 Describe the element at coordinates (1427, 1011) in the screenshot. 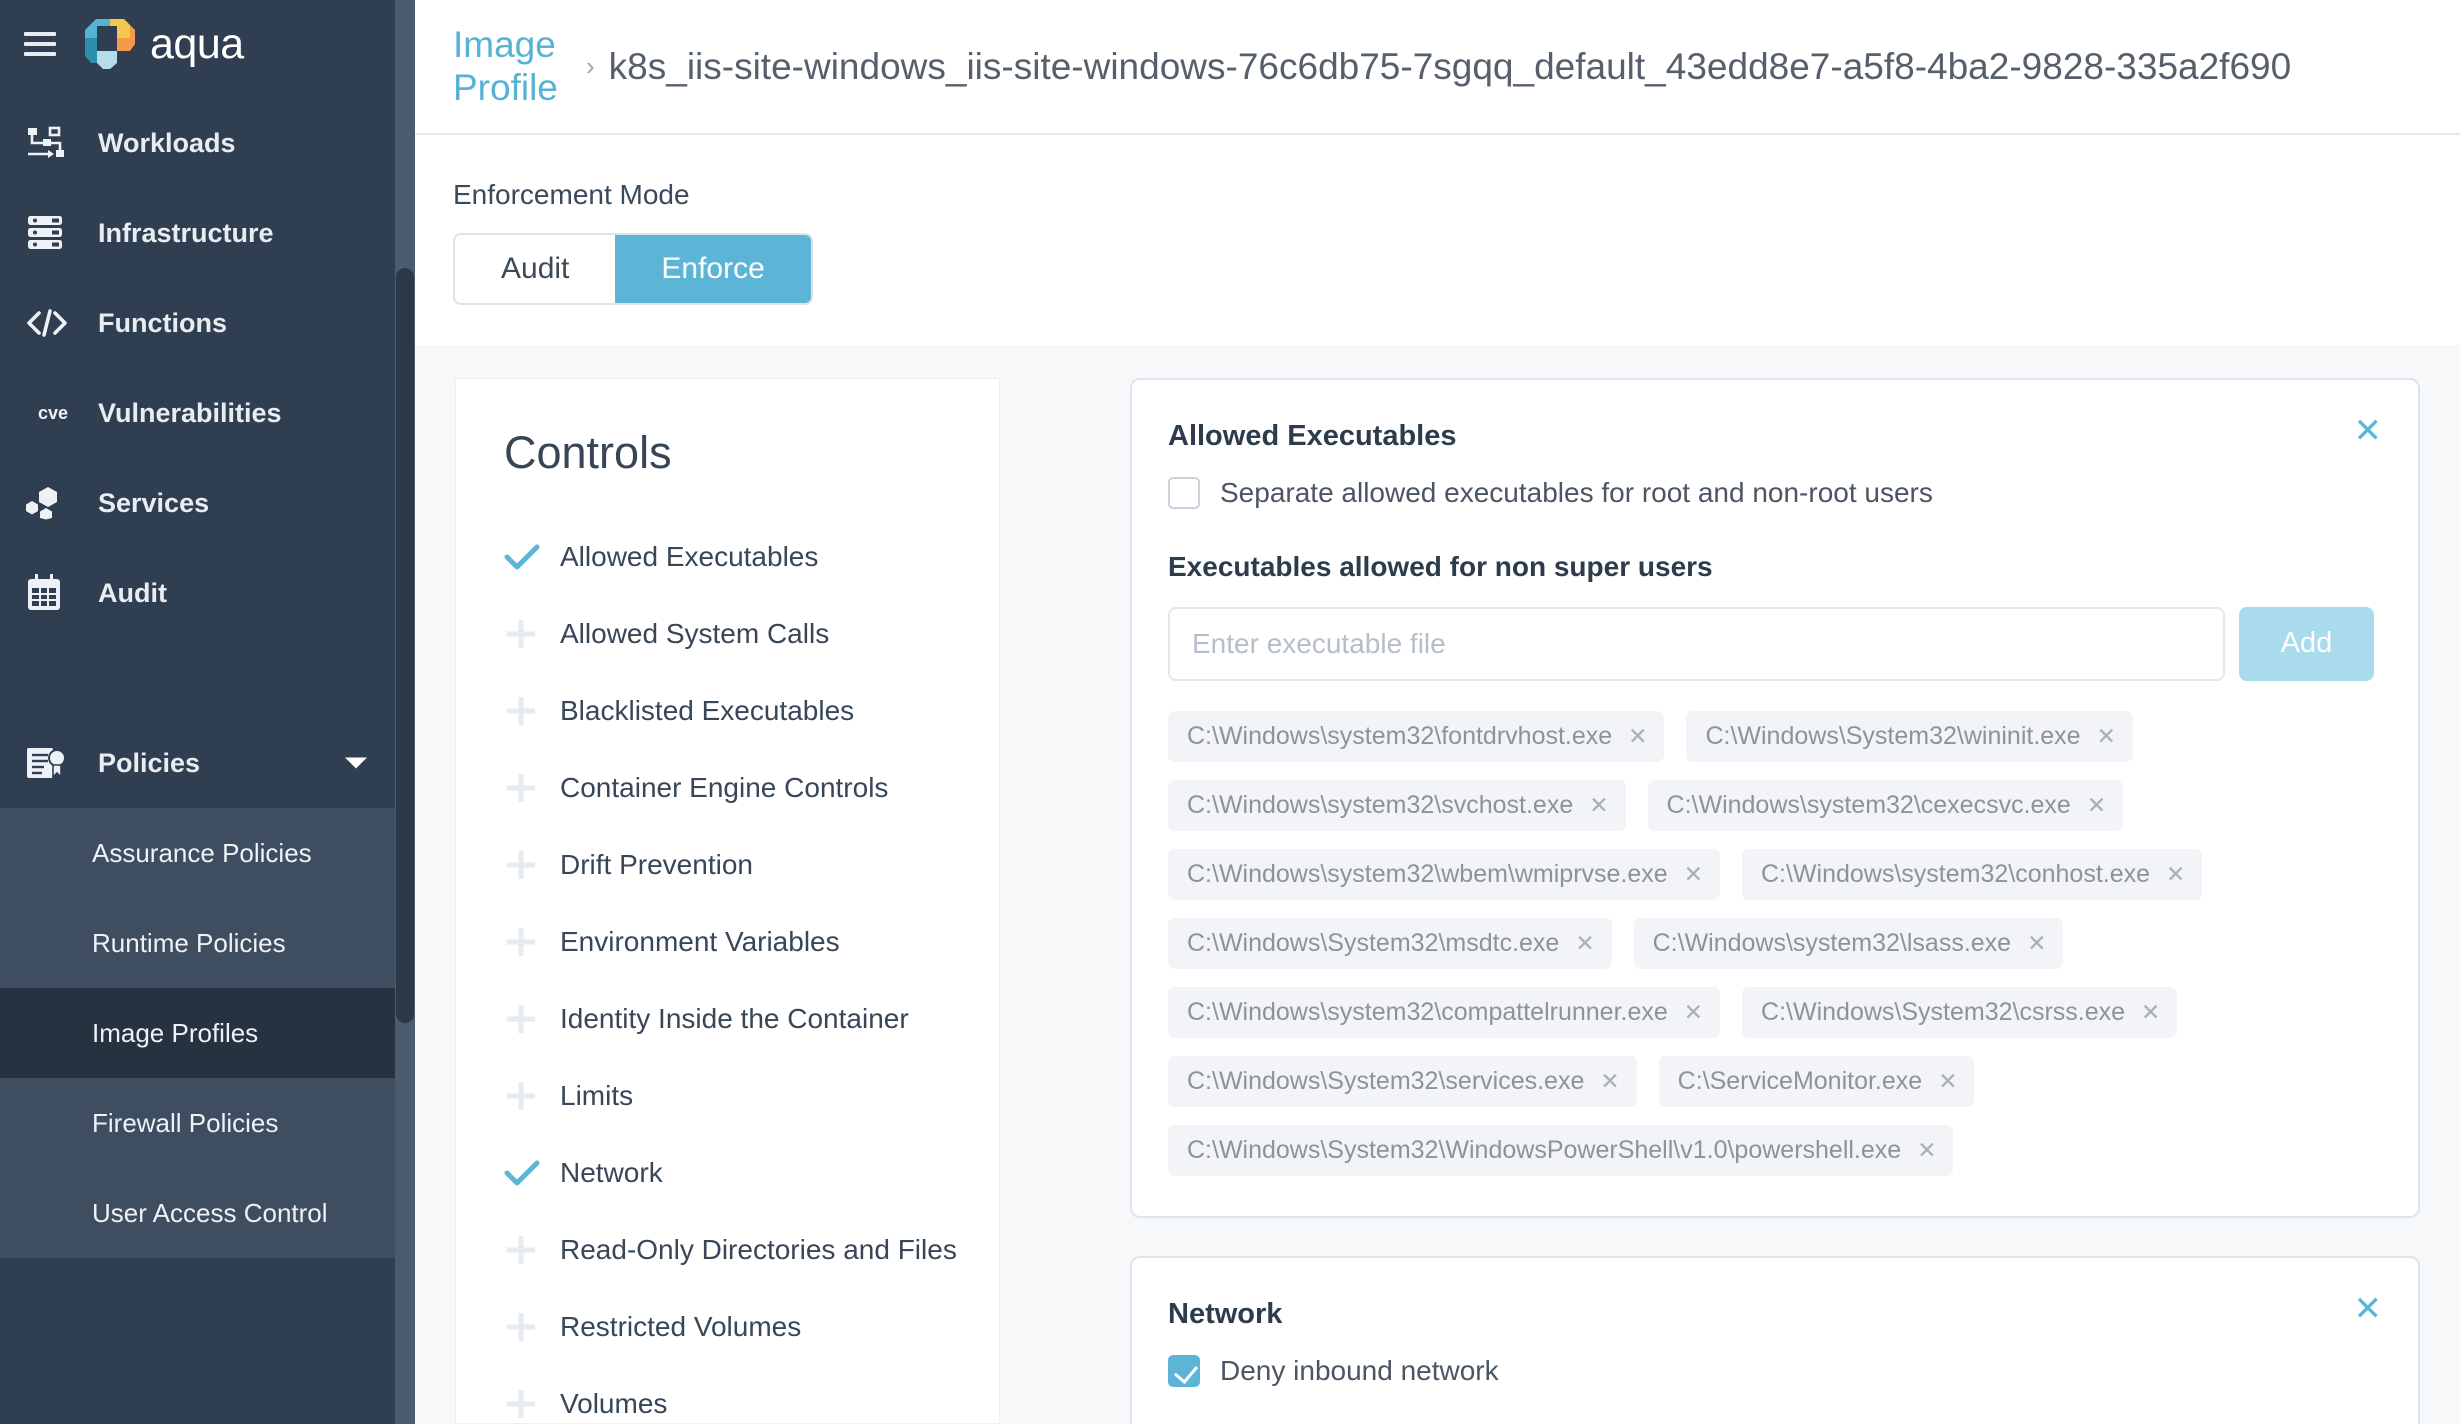

I see `chip-label: C:\Windows\system32\compattelrunner.exe` at that location.